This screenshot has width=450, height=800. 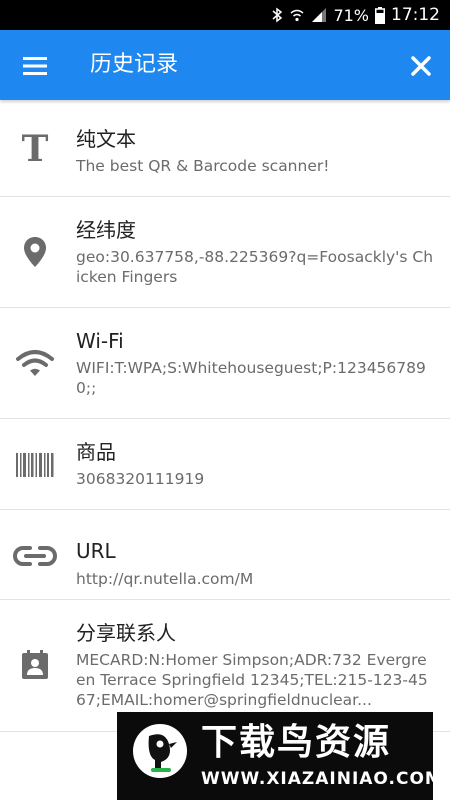 I want to click on battery-icon, so click(x=380, y=15).